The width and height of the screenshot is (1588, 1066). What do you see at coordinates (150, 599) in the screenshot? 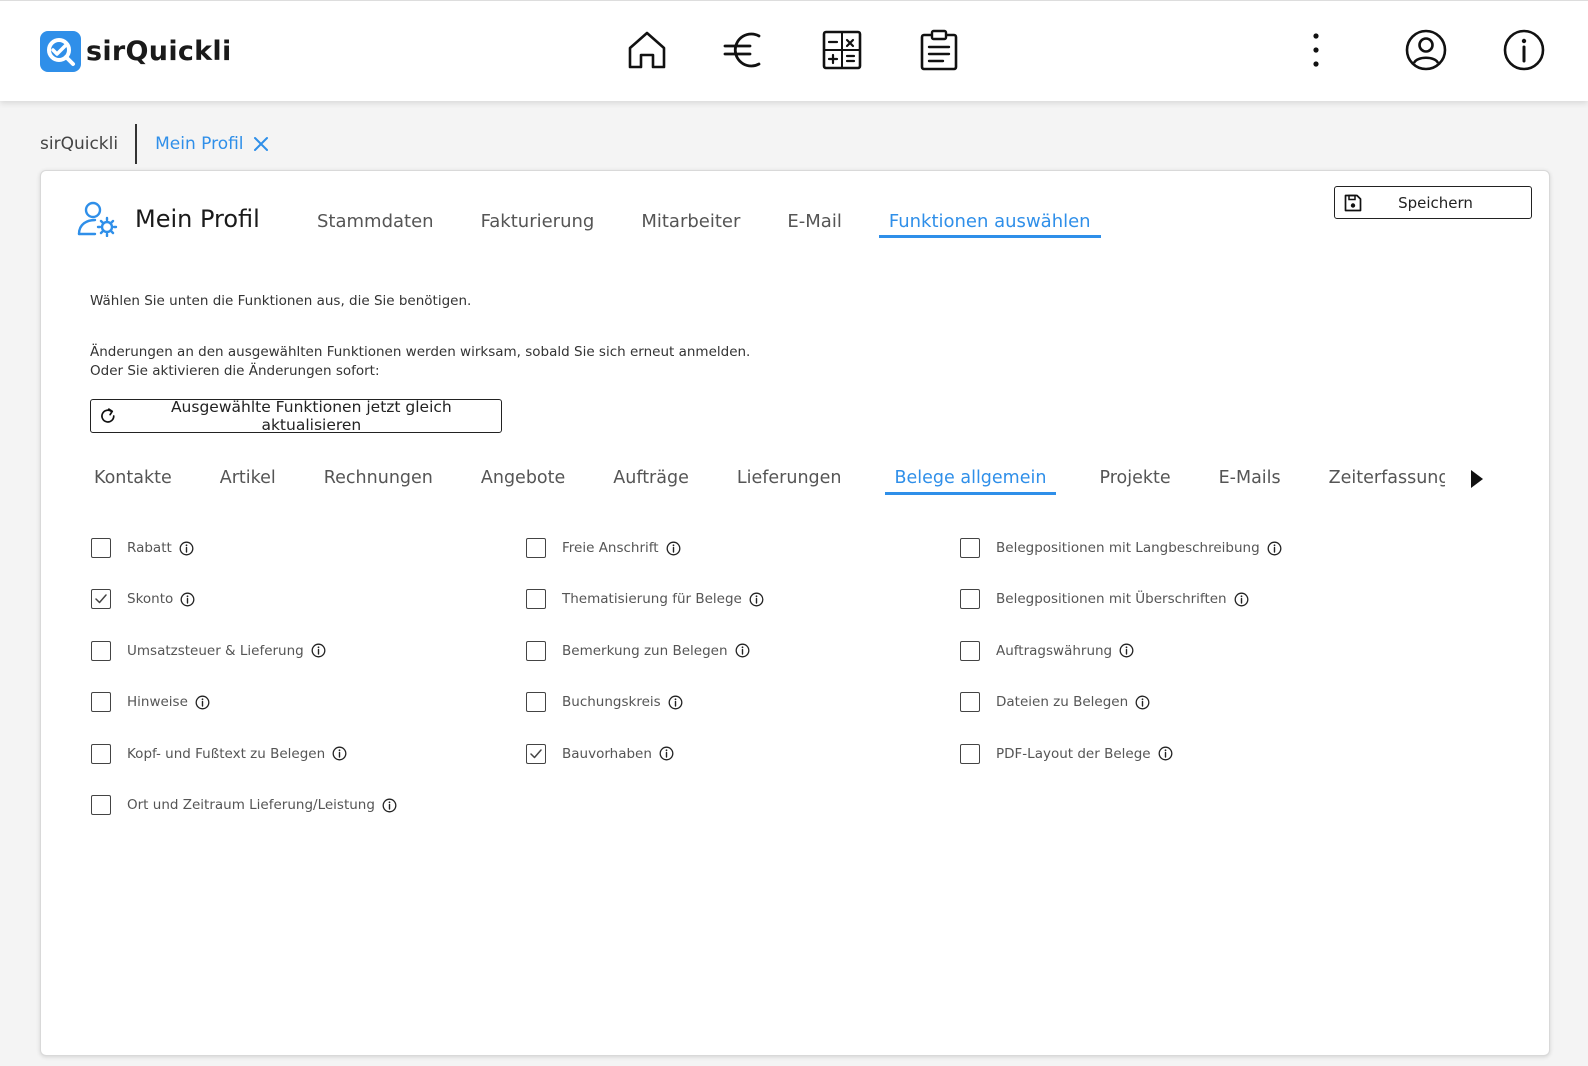
I see `function-label: Skonto` at bounding box center [150, 599].